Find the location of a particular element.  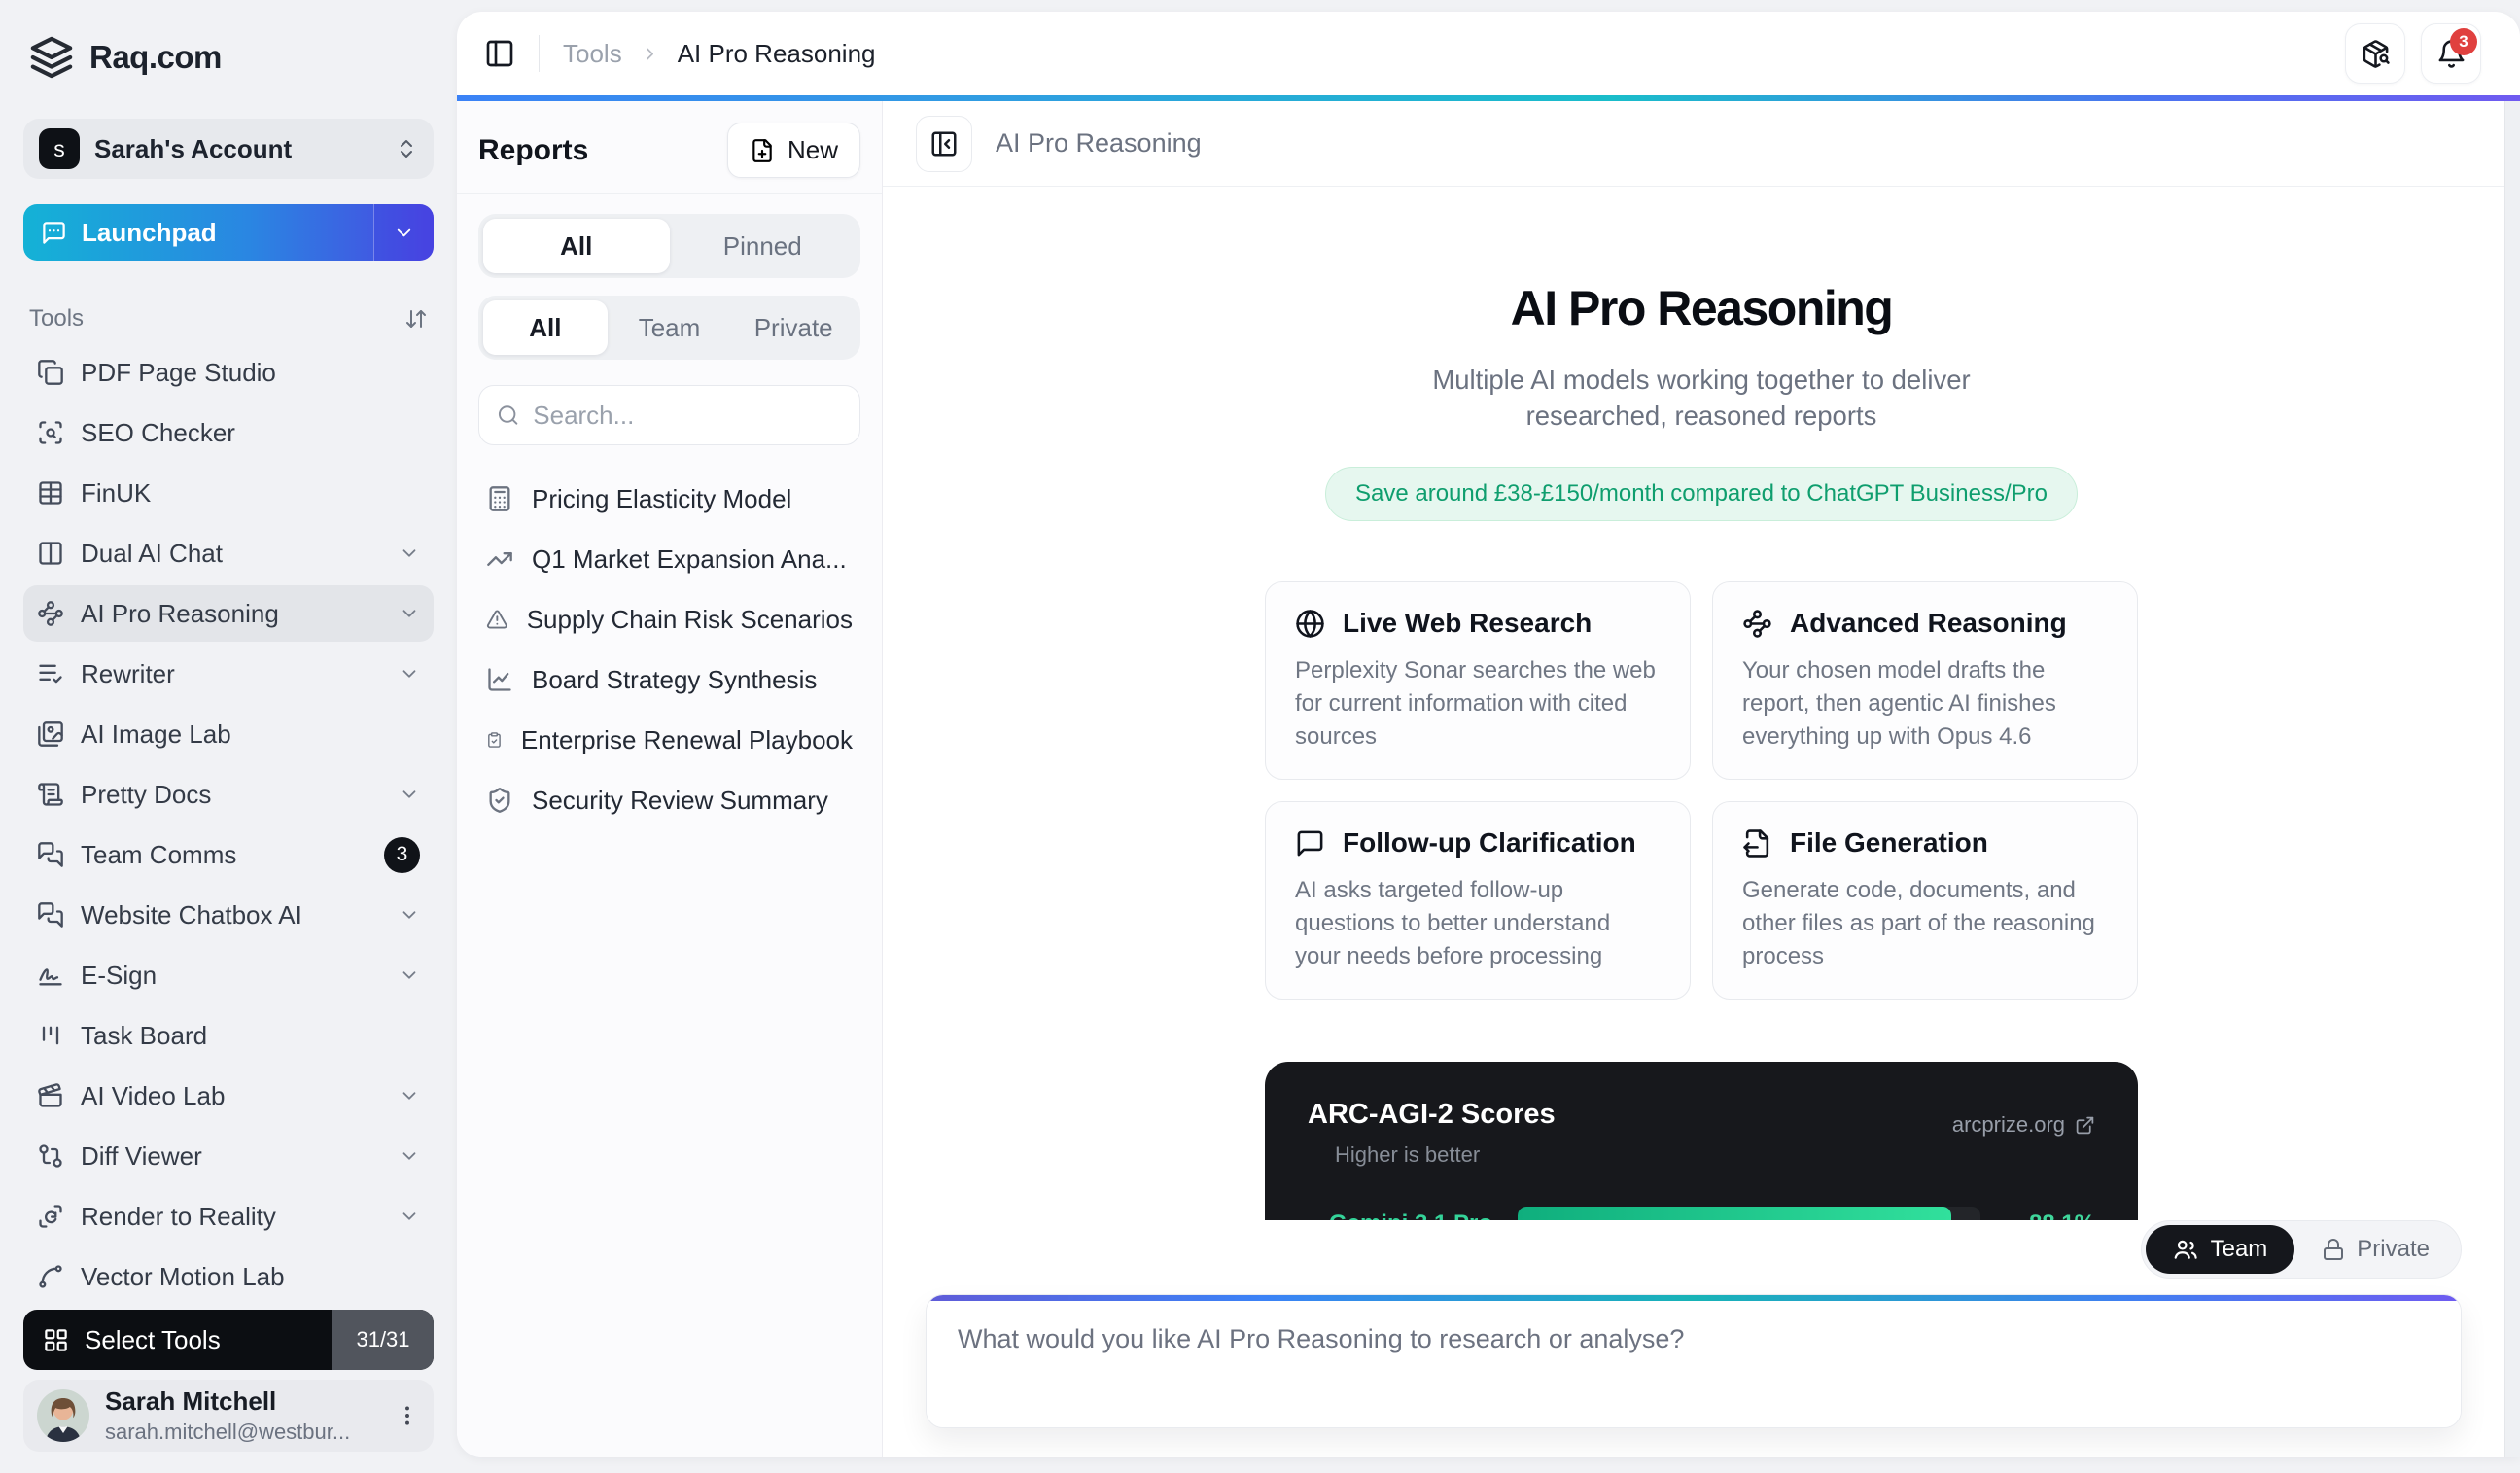

sidebar-item-ai-video-lab: AI Video Lab is located at coordinates (228, 1096).